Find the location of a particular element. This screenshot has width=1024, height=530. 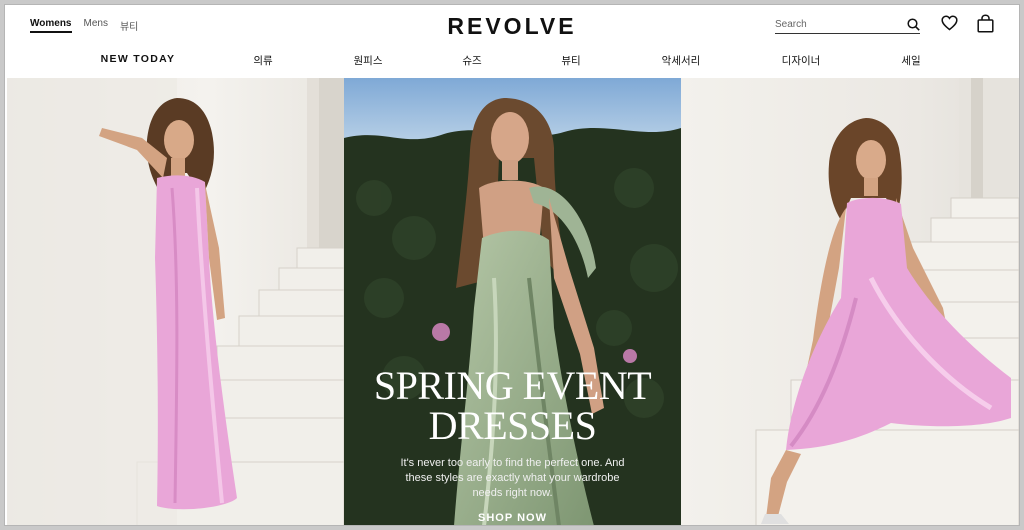

heart-icon is located at coordinates (949, 23).